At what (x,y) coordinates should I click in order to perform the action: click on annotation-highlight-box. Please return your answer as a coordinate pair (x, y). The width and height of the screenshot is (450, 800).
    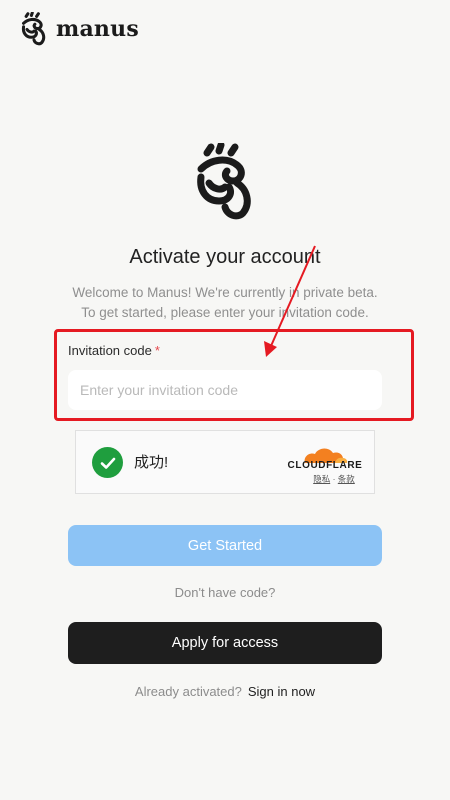
    Looking at the image, I should click on (234, 375).